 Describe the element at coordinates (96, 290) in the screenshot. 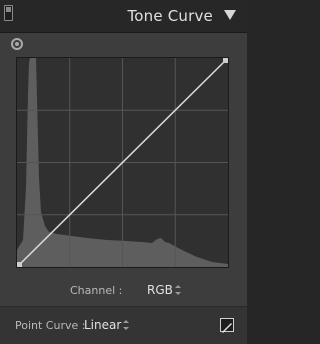

I see `channel-label: Channel :` at that location.